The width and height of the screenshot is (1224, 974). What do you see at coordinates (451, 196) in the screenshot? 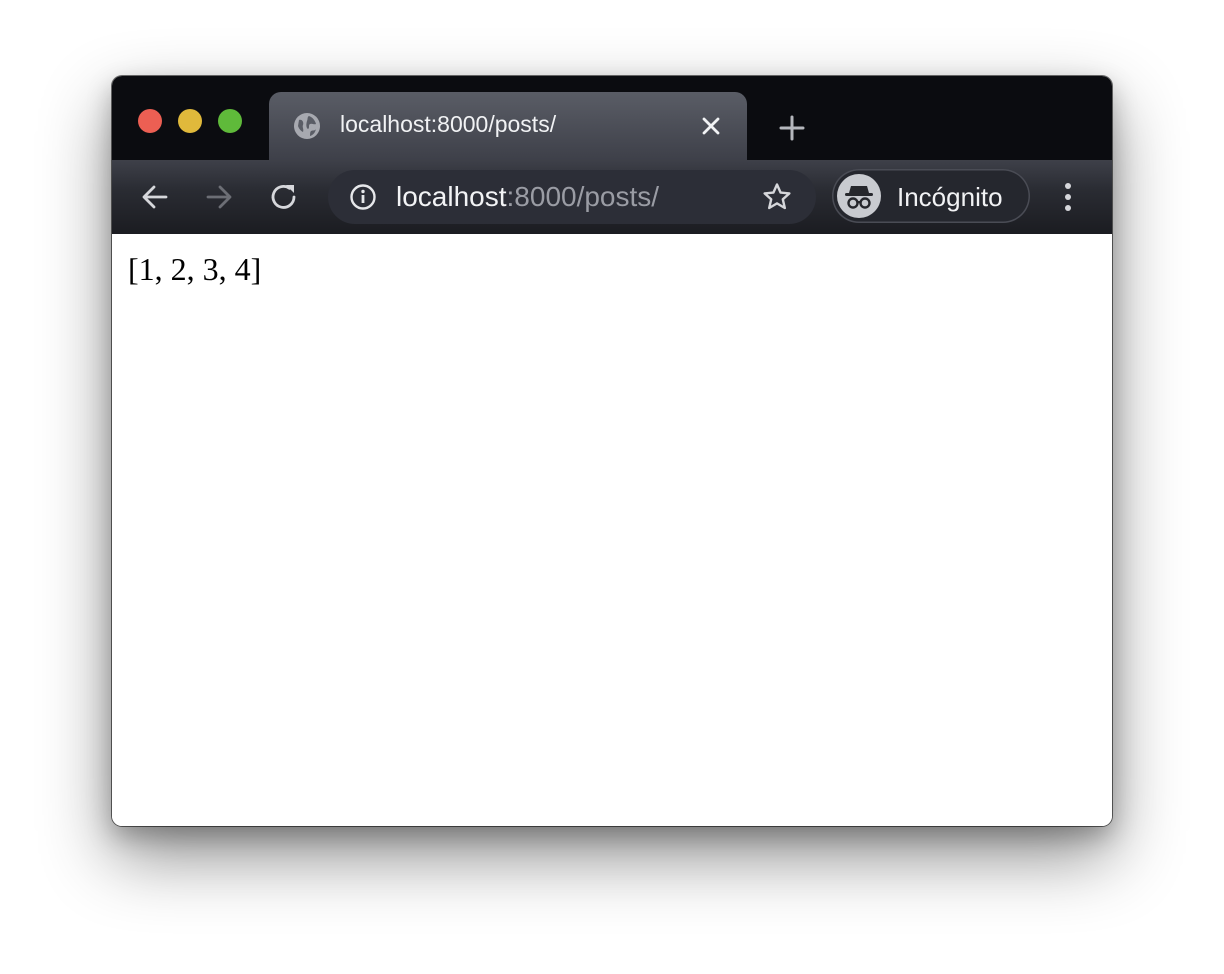
I see `address-host: localhost` at bounding box center [451, 196].